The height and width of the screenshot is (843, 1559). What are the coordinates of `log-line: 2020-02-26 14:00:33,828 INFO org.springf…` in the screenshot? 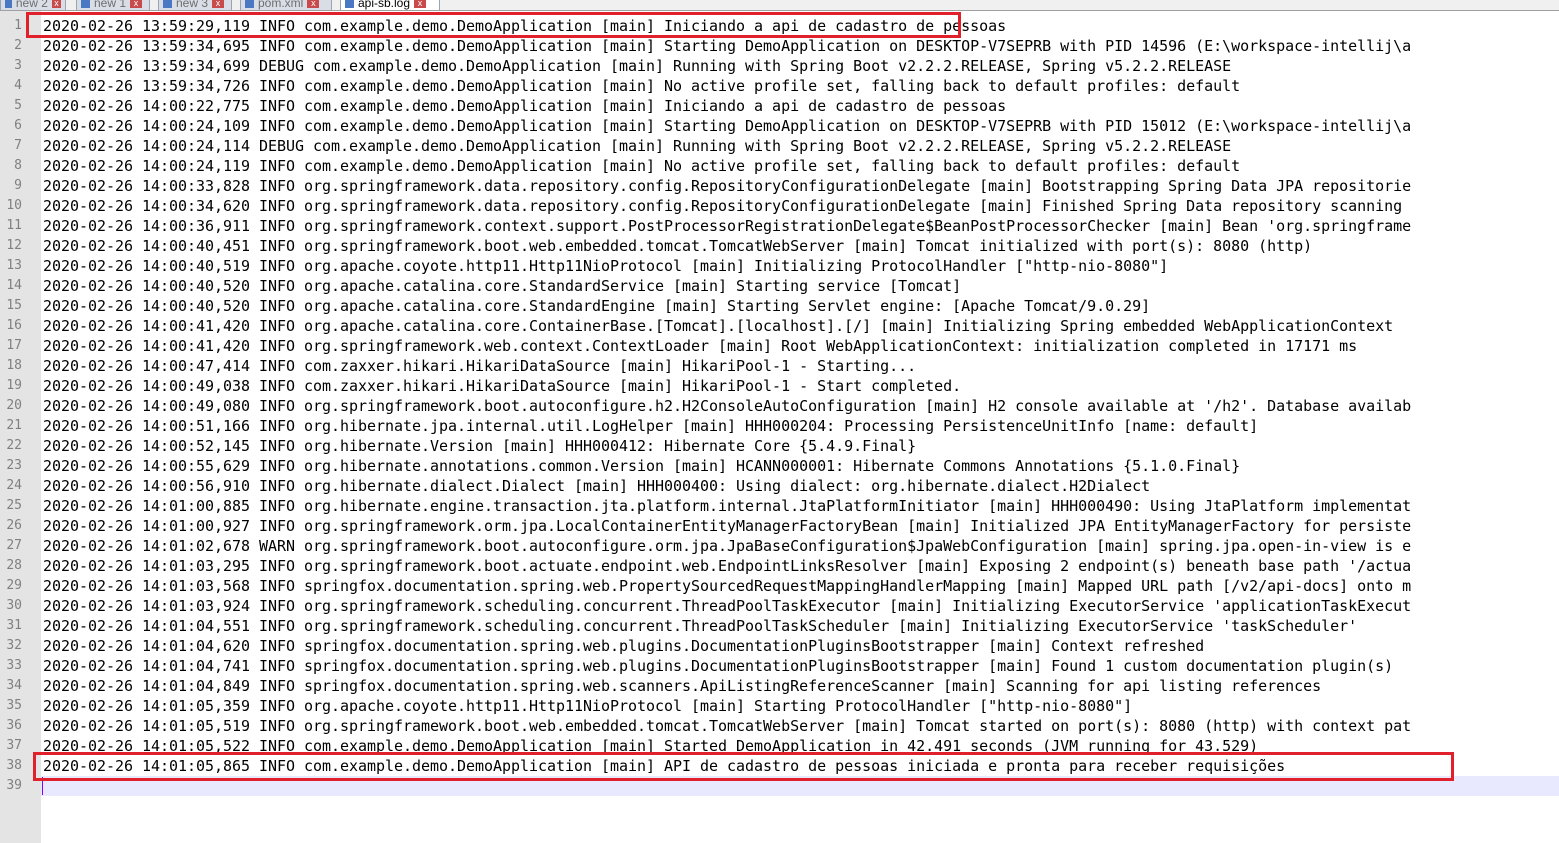 It's located at (727, 186).